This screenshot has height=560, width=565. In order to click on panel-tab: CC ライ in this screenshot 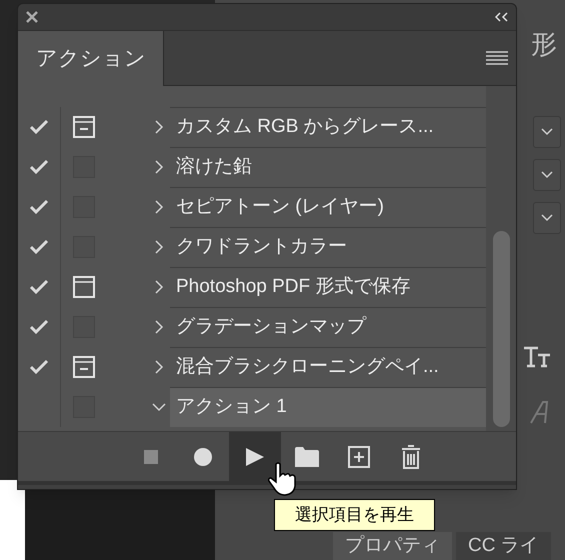, I will do `click(503, 546)`.